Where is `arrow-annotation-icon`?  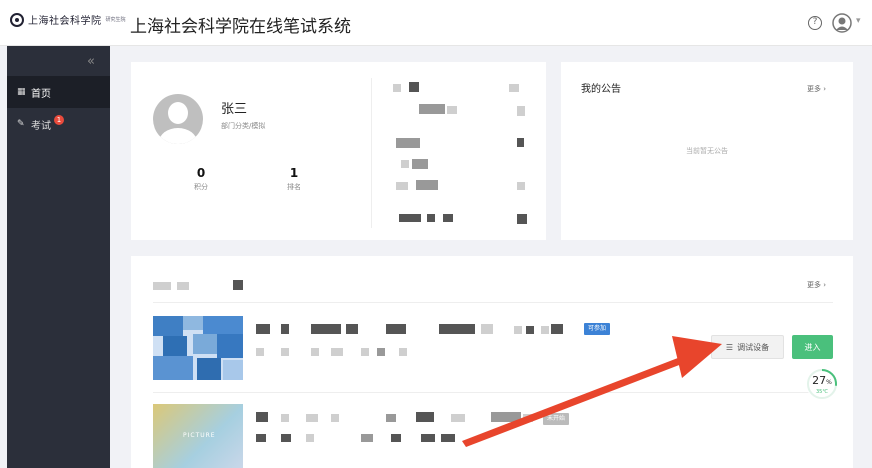
arrow-annotation-icon is located at coordinates (592, 391).